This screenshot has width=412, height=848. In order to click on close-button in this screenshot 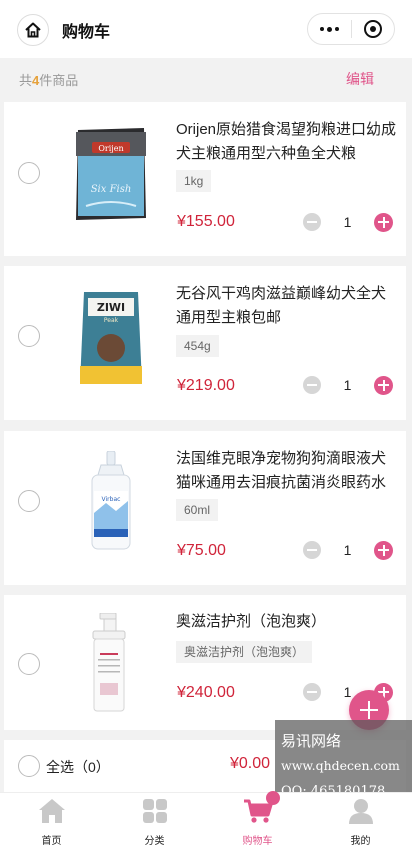, I will do `click(373, 29)`.